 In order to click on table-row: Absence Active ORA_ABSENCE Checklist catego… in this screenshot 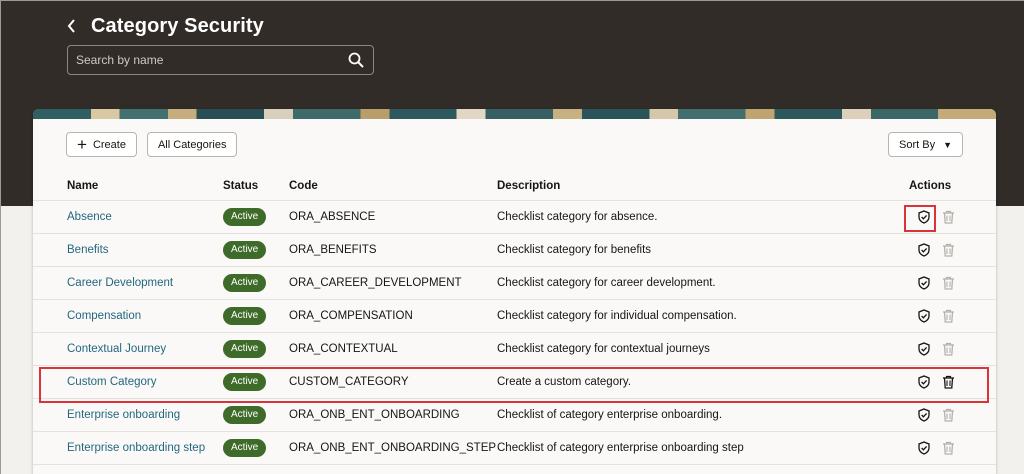, I will do `click(514, 217)`.